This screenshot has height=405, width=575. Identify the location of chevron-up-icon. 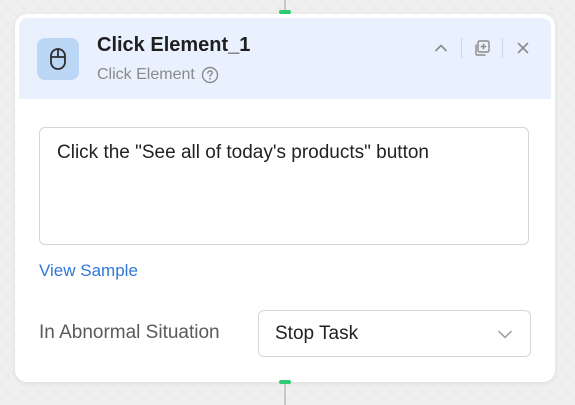
(441, 48).